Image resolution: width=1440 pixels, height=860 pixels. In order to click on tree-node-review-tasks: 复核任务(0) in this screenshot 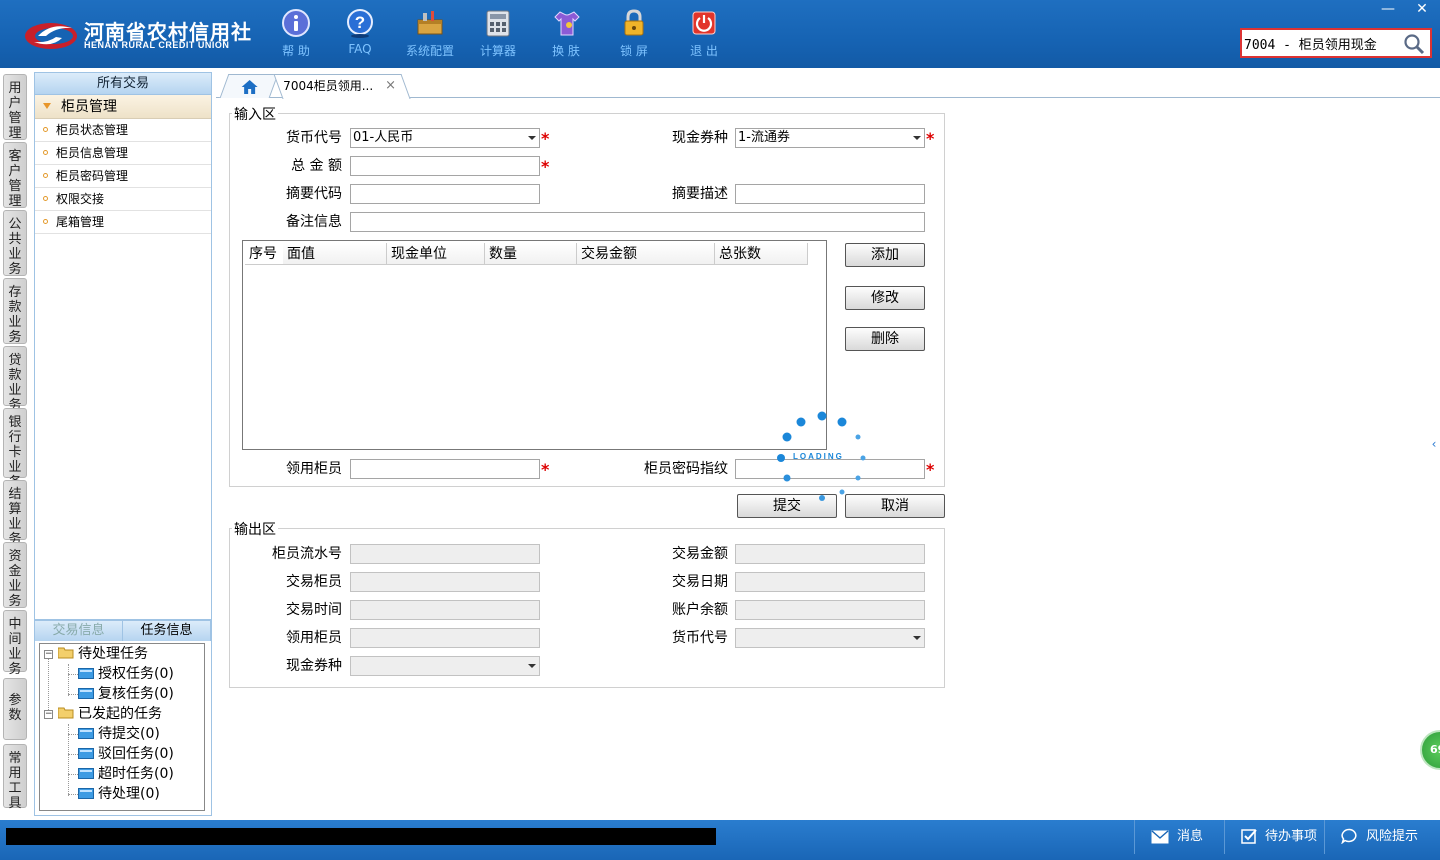, I will do `click(126, 694)`.